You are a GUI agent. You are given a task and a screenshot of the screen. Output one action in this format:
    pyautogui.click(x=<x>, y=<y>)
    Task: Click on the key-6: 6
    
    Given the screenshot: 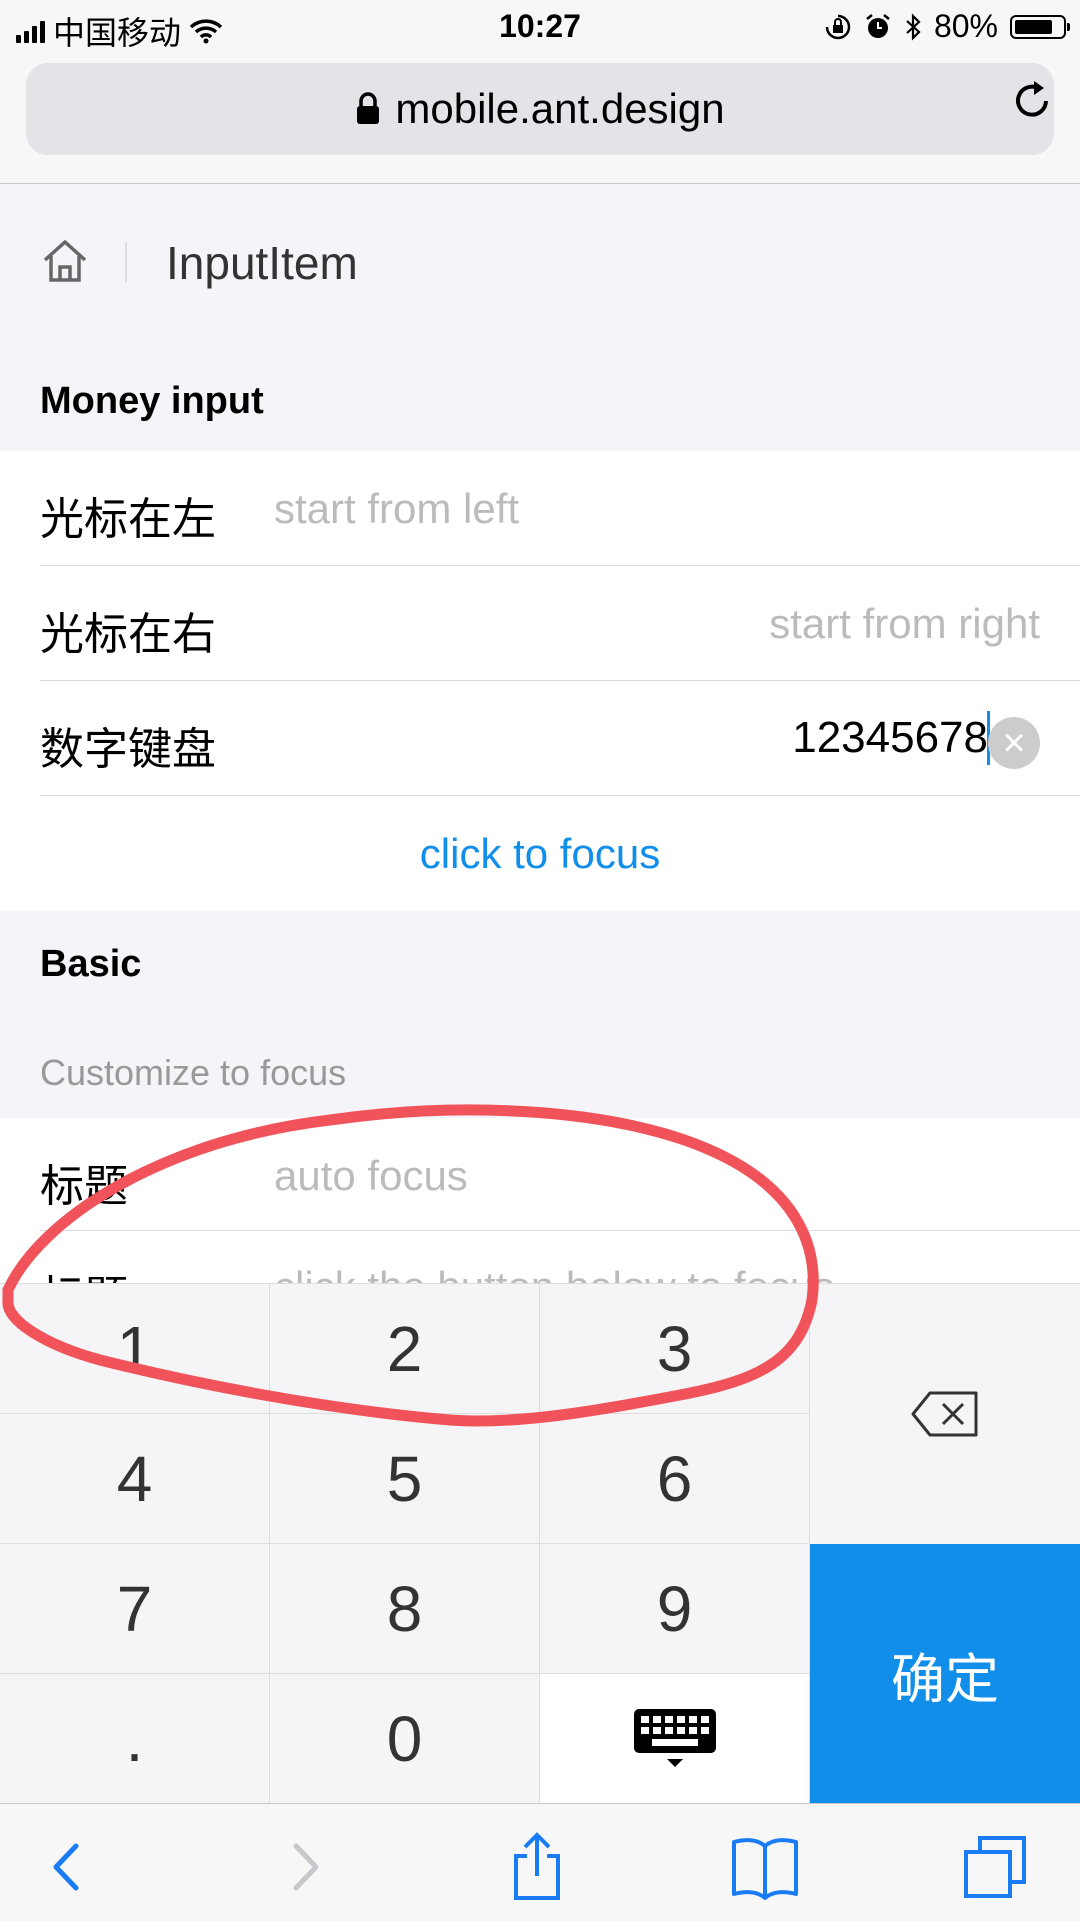 What is the action you would take?
    pyautogui.click(x=675, y=1479)
    